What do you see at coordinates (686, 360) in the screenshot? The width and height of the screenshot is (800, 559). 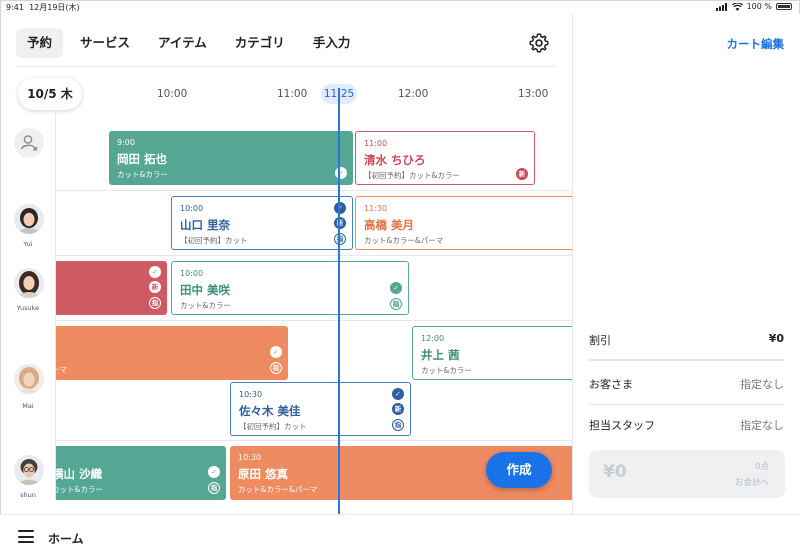 I see `section-divider` at bounding box center [686, 360].